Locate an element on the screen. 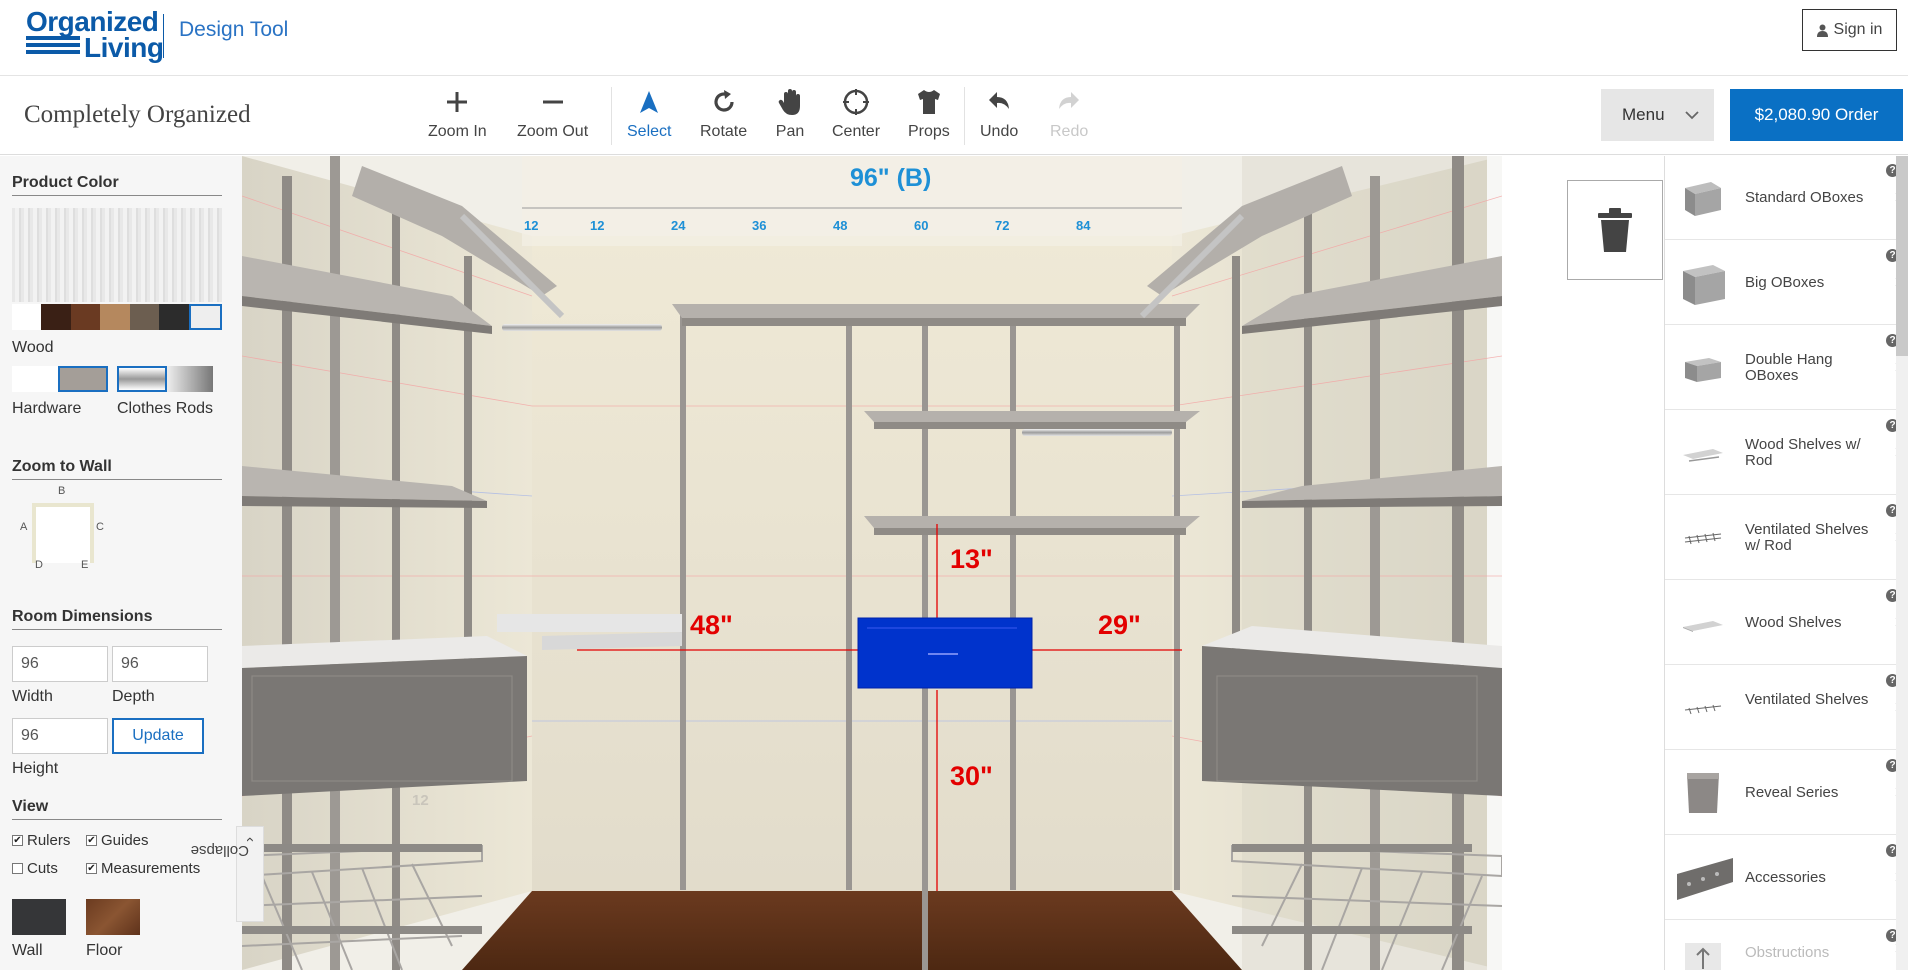 The height and width of the screenshot is (970, 1908). product-obstructions: Obstructions ? › is located at coordinates (1786, 945).